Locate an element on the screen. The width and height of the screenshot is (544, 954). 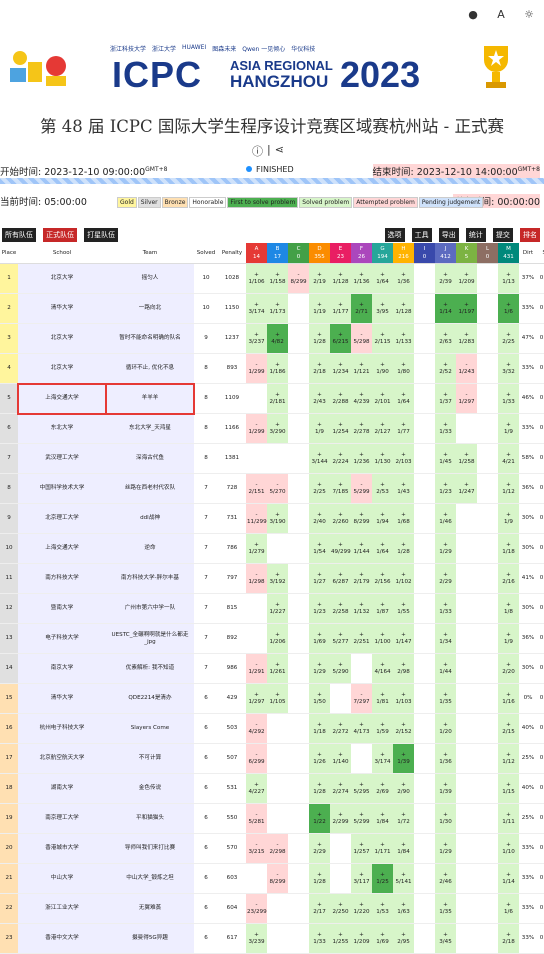
problem-result-cell: +5/141 is located at coordinates (403, 878).